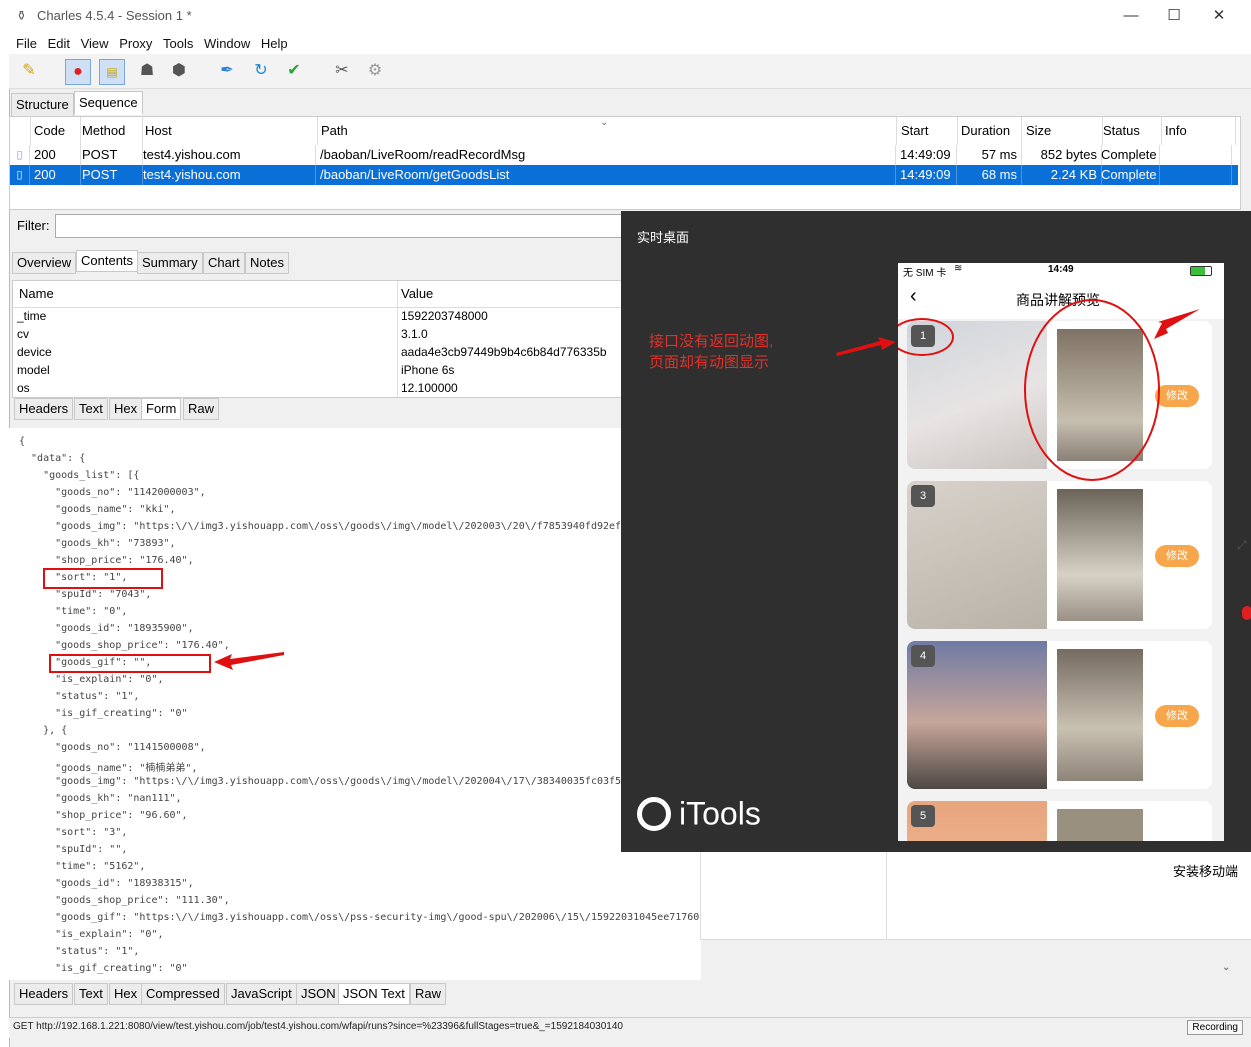 The width and height of the screenshot is (1251, 1047). What do you see at coordinates (1059, 555) in the screenshot?
I see `goods-card: 3 修改` at bounding box center [1059, 555].